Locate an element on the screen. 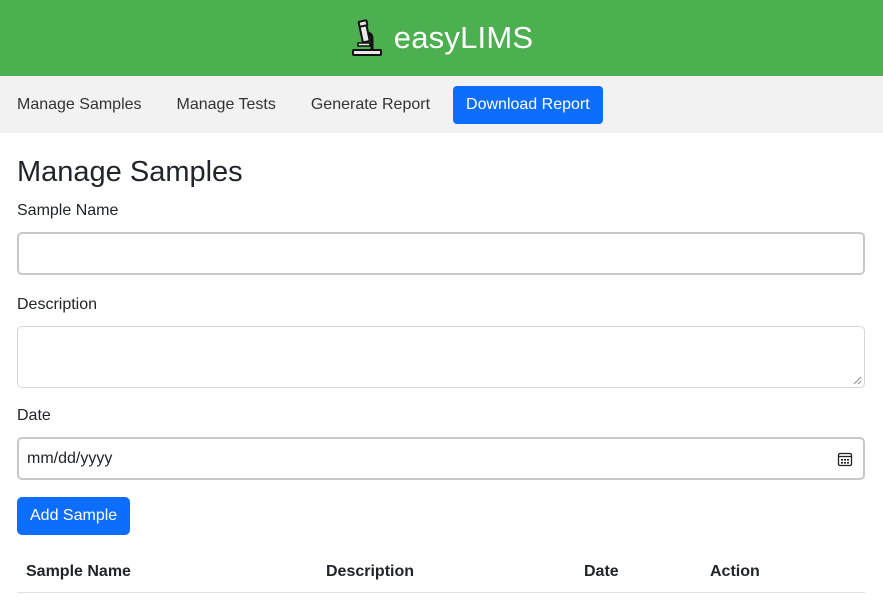  brand: easyLIMS is located at coordinates (441, 38).